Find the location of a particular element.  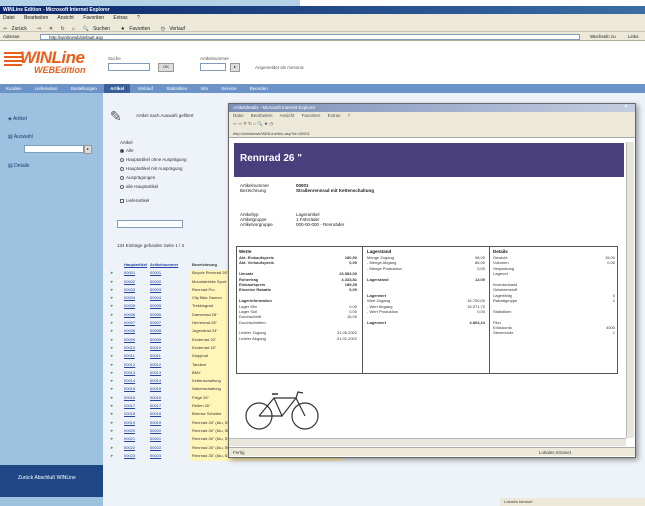

links-button: Links is located at coordinates (633, 36).